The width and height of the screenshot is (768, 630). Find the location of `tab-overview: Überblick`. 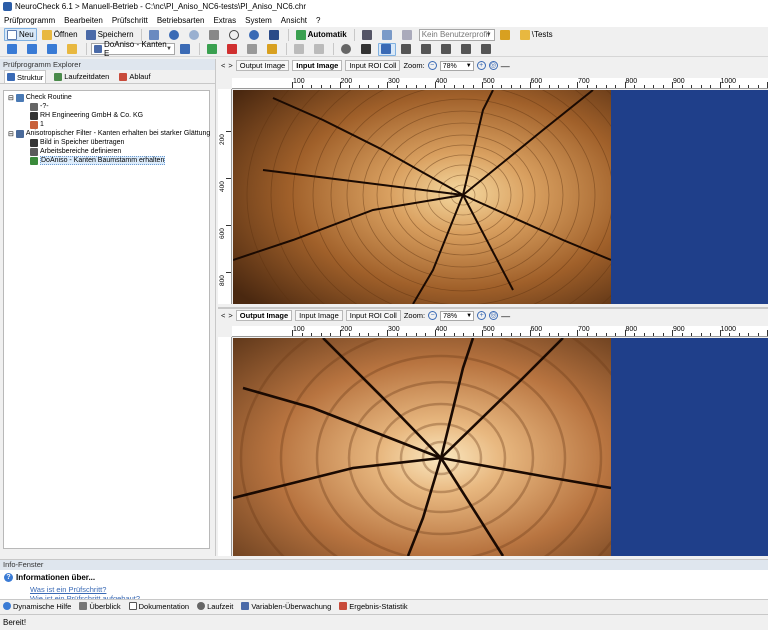

tab-overview: Überblick is located at coordinates (100, 606).